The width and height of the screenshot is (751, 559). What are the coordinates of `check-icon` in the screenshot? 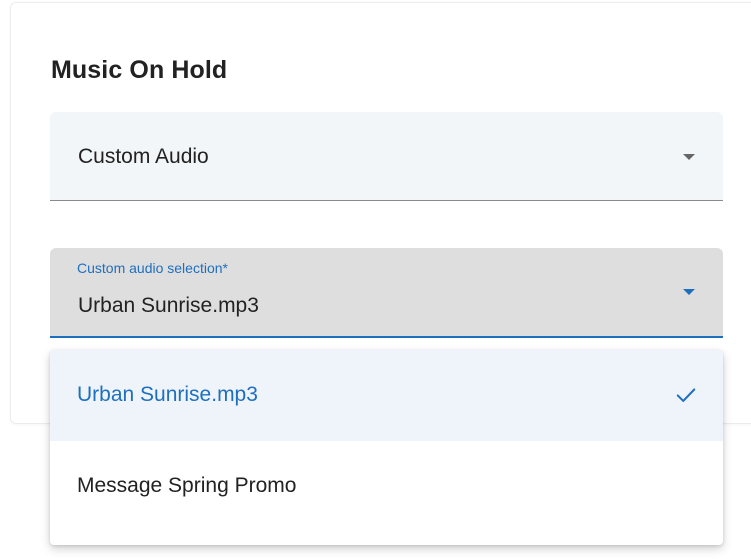 It's located at (686, 395).